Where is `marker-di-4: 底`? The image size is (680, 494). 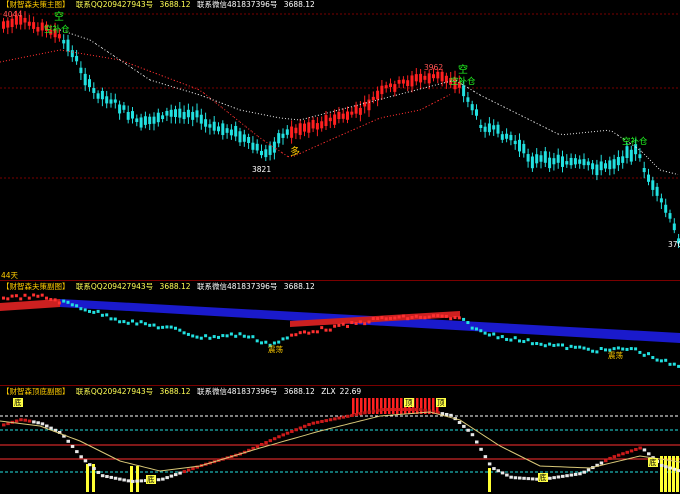 marker-di-4: 底 is located at coordinates (653, 462).